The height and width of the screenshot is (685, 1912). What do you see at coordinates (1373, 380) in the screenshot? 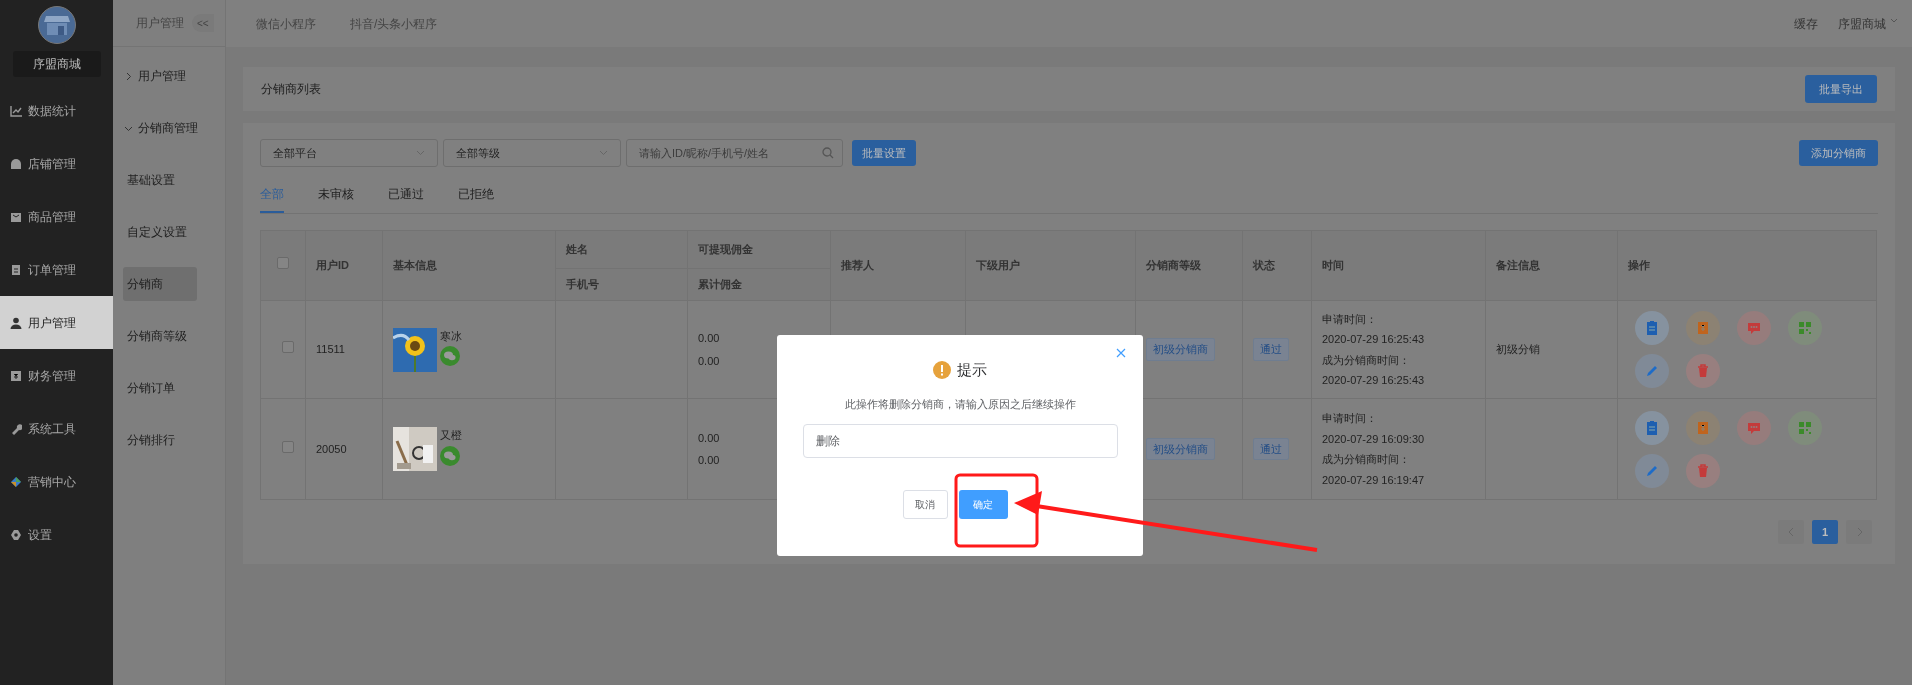
I see `time-value: 2020-07-29 16:25:43` at bounding box center [1373, 380].